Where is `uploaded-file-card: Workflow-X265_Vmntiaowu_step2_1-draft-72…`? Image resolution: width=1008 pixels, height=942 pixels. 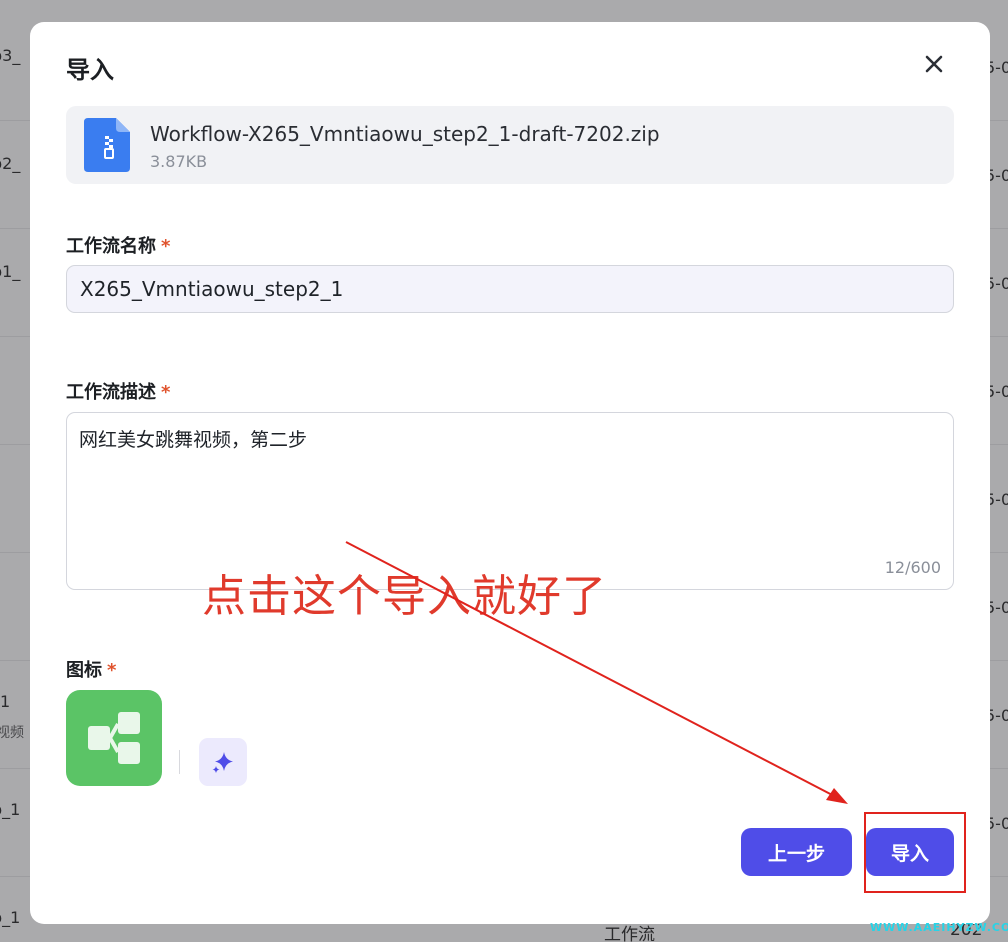 uploaded-file-card: Workflow-X265_Vmntiaowu_step2_1-draft-72… is located at coordinates (510, 145).